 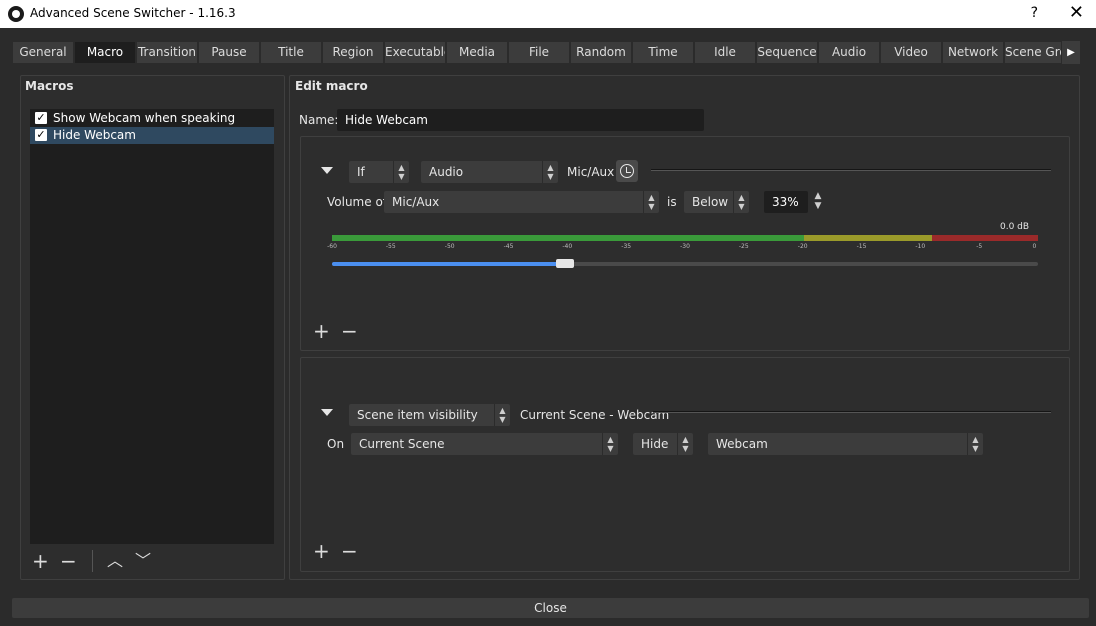 I want to click on tab-region: Region, so click(x=353, y=52).